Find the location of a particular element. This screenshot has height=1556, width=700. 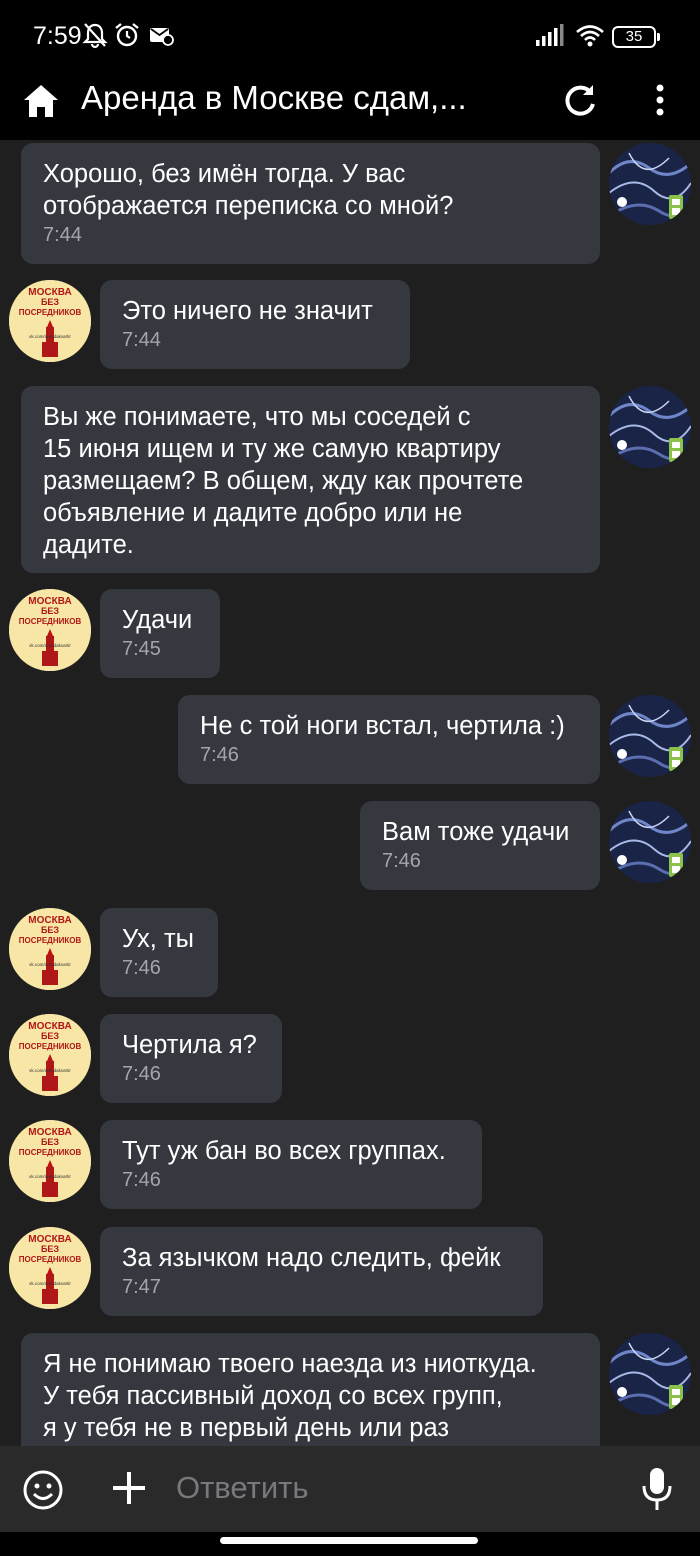

gesture-handle is located at coordinates (349, 1540).